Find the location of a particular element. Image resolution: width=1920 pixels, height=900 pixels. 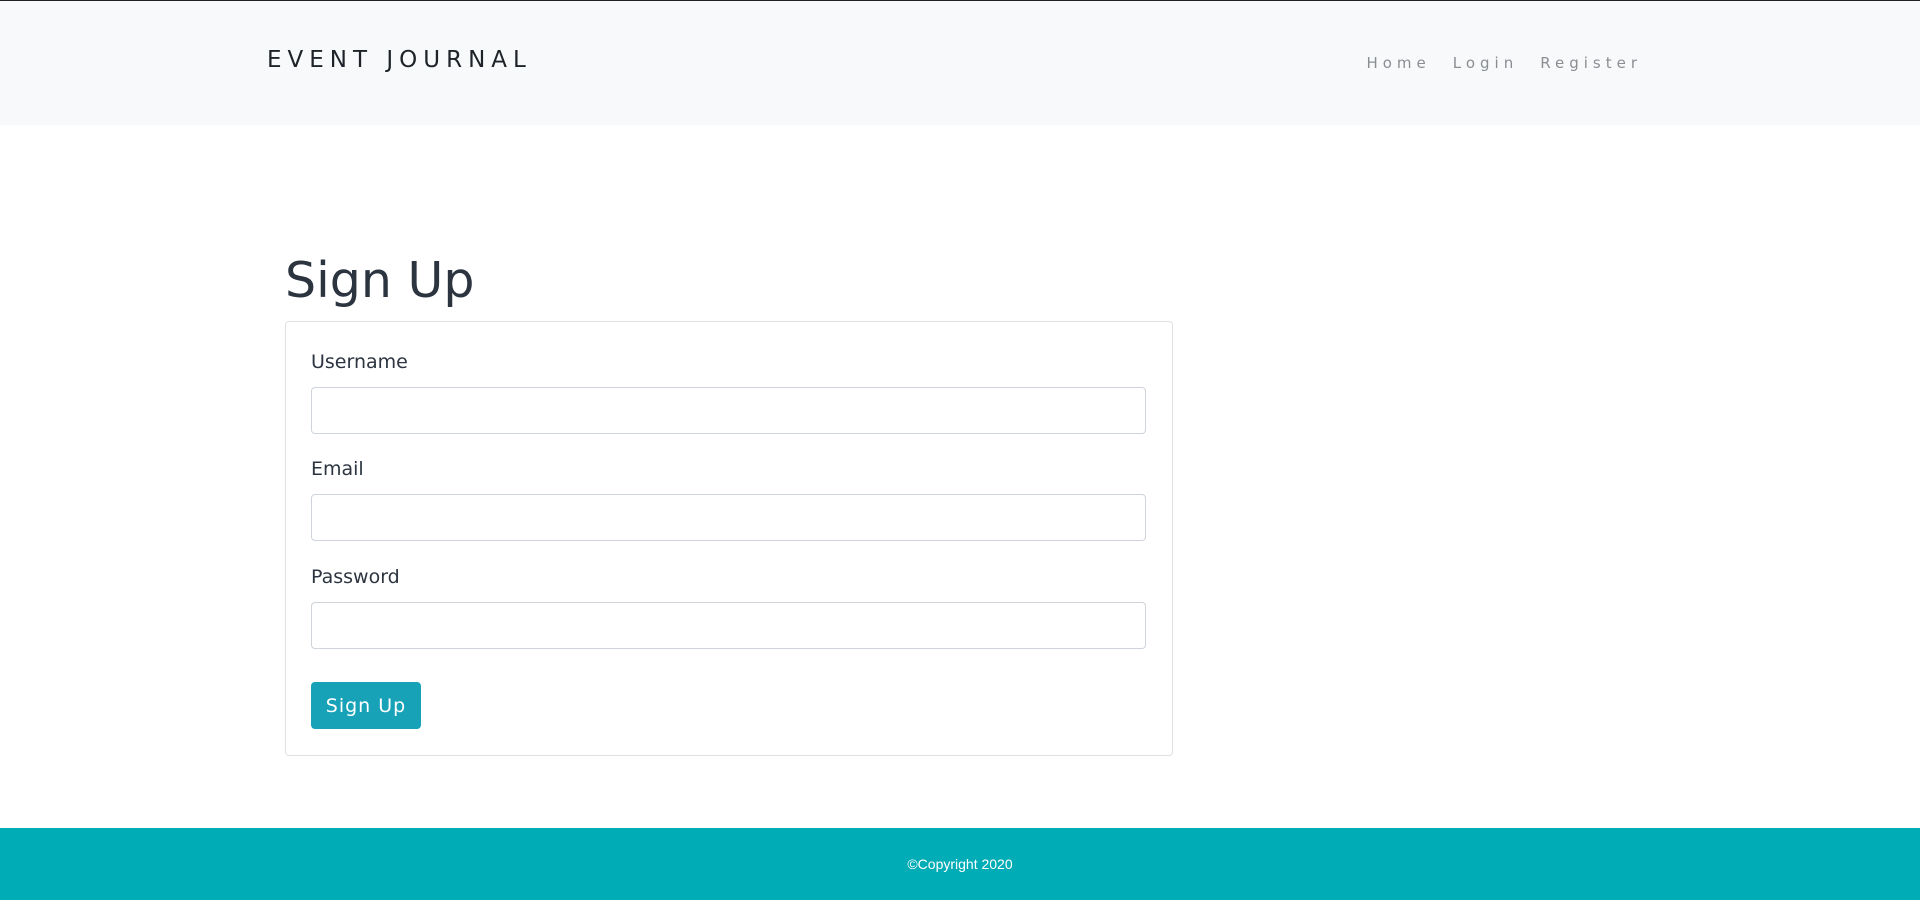

page-title: Sign Up is located at coordinates (380, 280).